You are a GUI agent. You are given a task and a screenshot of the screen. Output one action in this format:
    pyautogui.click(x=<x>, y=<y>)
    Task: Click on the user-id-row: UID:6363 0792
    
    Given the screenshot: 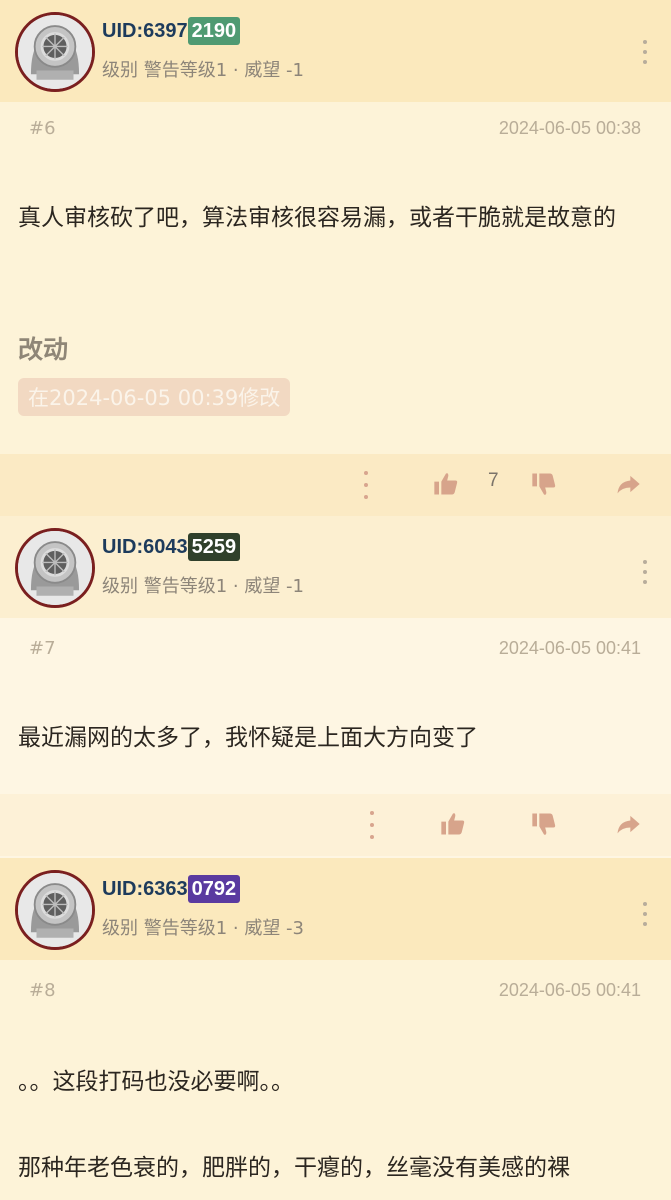 What is the action you would take?
    pyautogui.click(x=171, y=889)
    